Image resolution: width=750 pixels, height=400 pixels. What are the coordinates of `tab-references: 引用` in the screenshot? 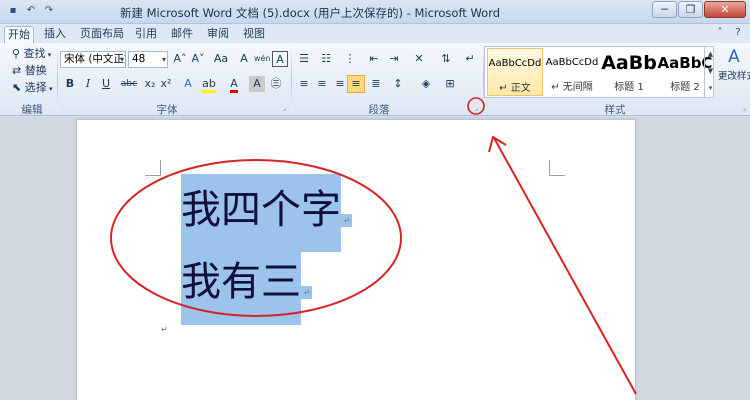 It's located at (146, 34).